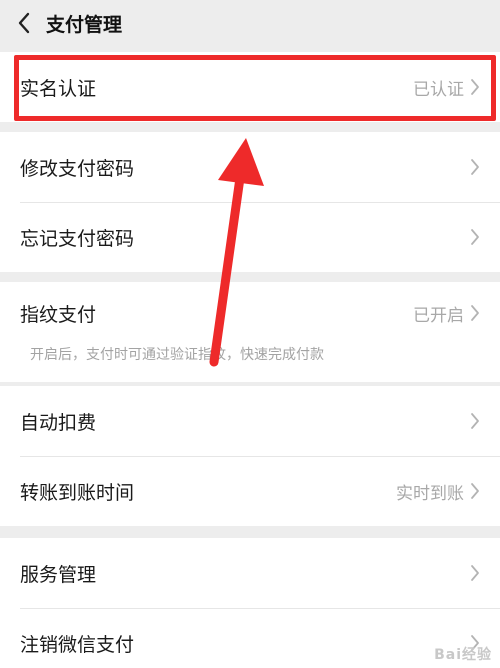 Image resolution: width=500 pixels, height=668 pixels. Describe the element at coordinates (430, 493) in the screenshot. I see `row-value: 实时到账` at that location.